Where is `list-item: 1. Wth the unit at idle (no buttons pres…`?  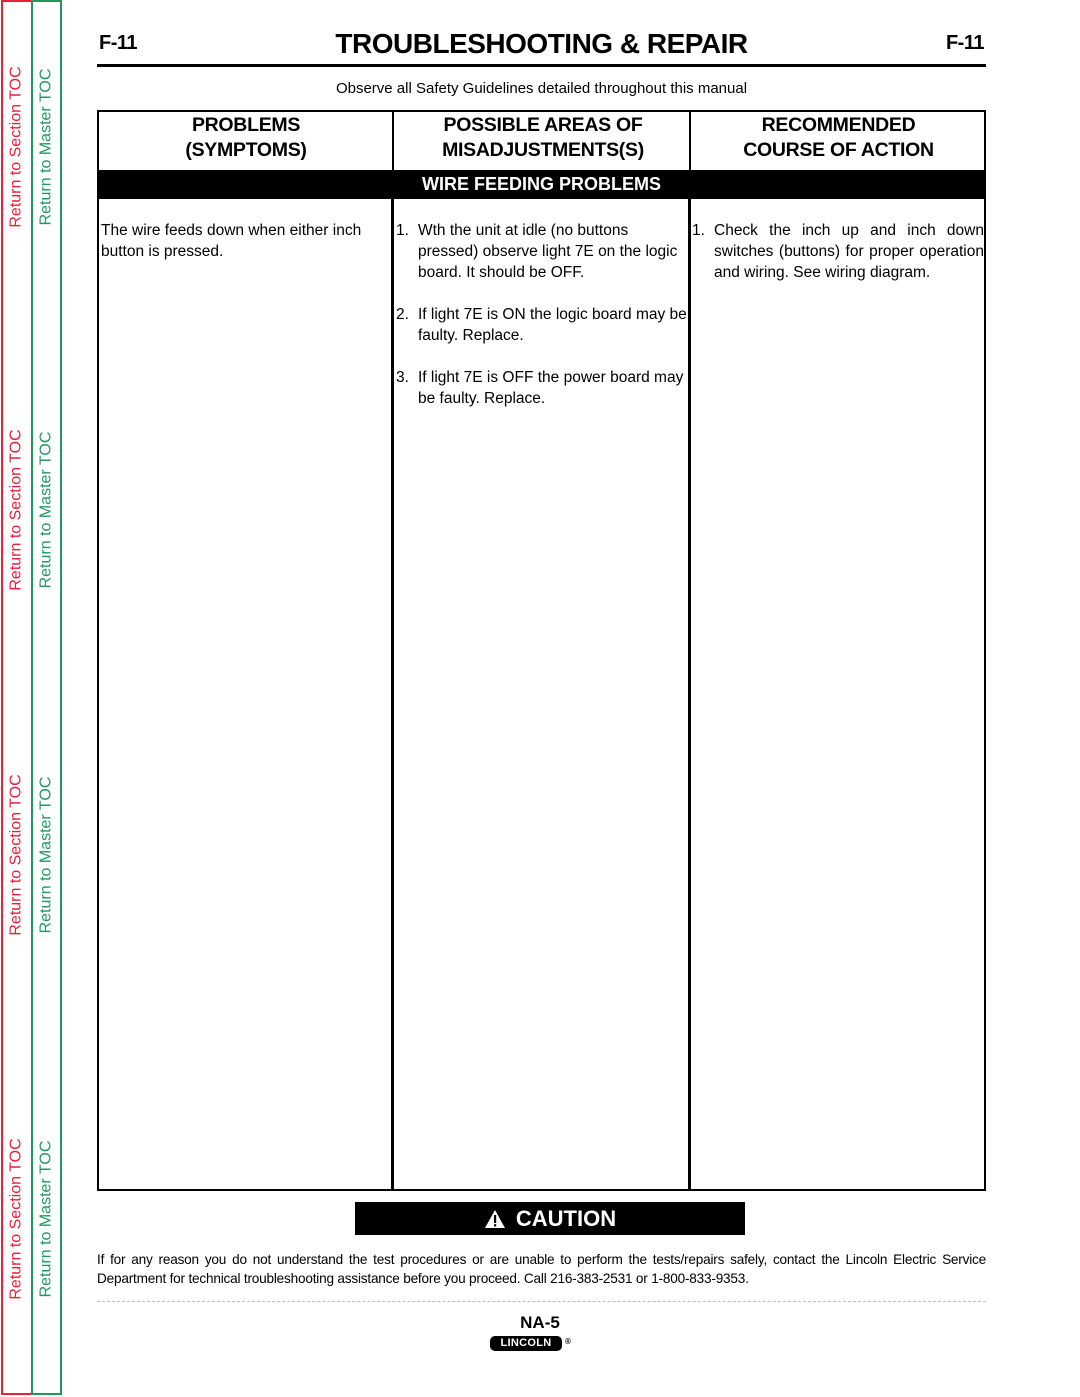
list-item: 1. Wth the unit at idle (no buttons pres… is located at coordinates (542, 251).